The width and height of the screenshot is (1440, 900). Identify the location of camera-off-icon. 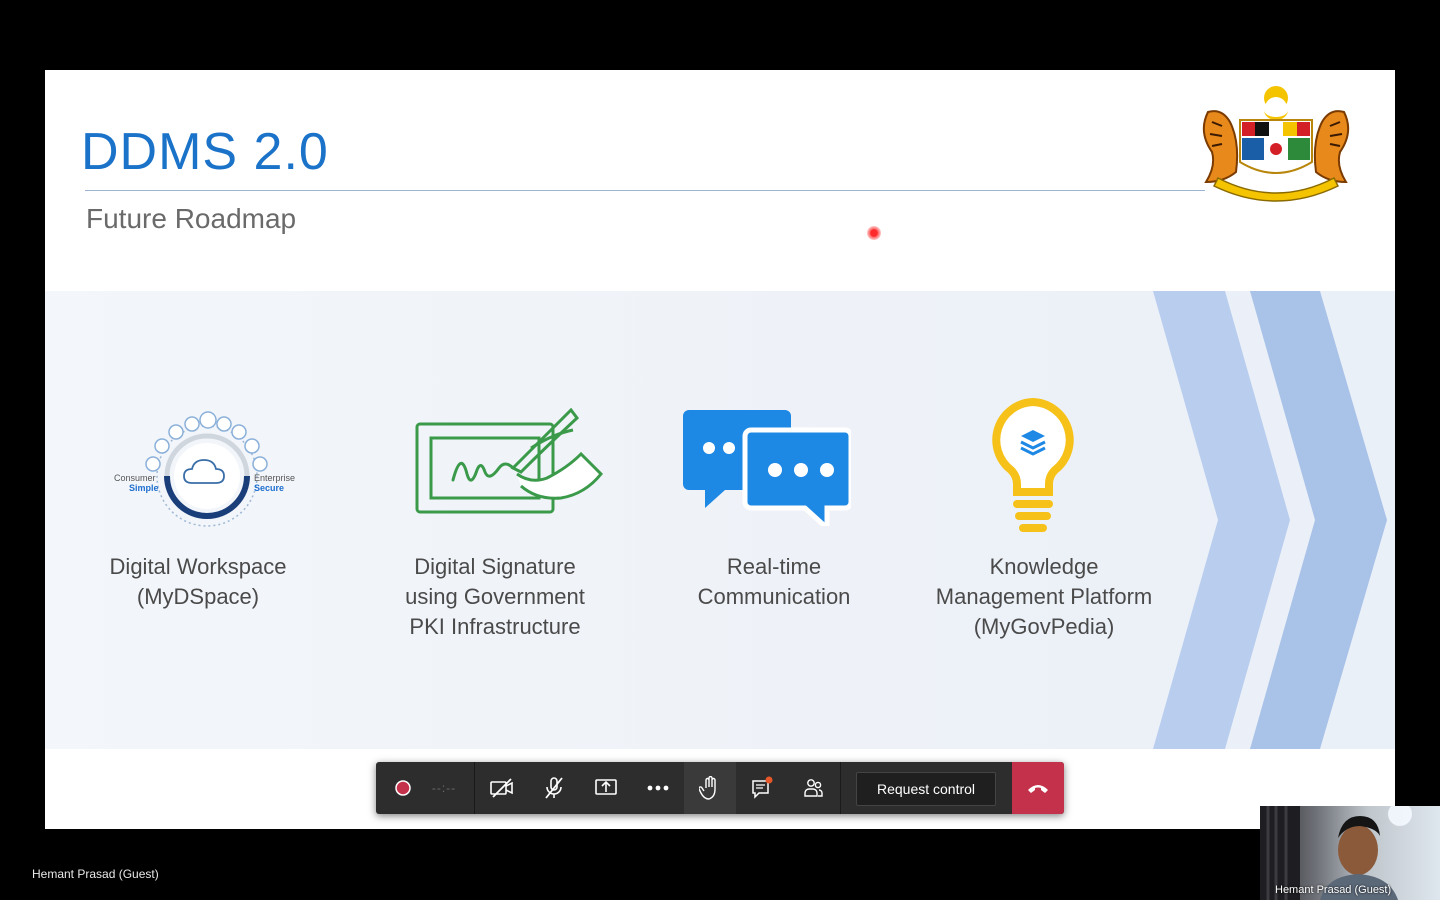
(501, 788).